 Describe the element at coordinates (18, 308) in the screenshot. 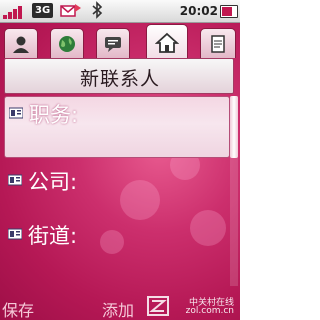

I see `save-softkey: 保存` at that location.